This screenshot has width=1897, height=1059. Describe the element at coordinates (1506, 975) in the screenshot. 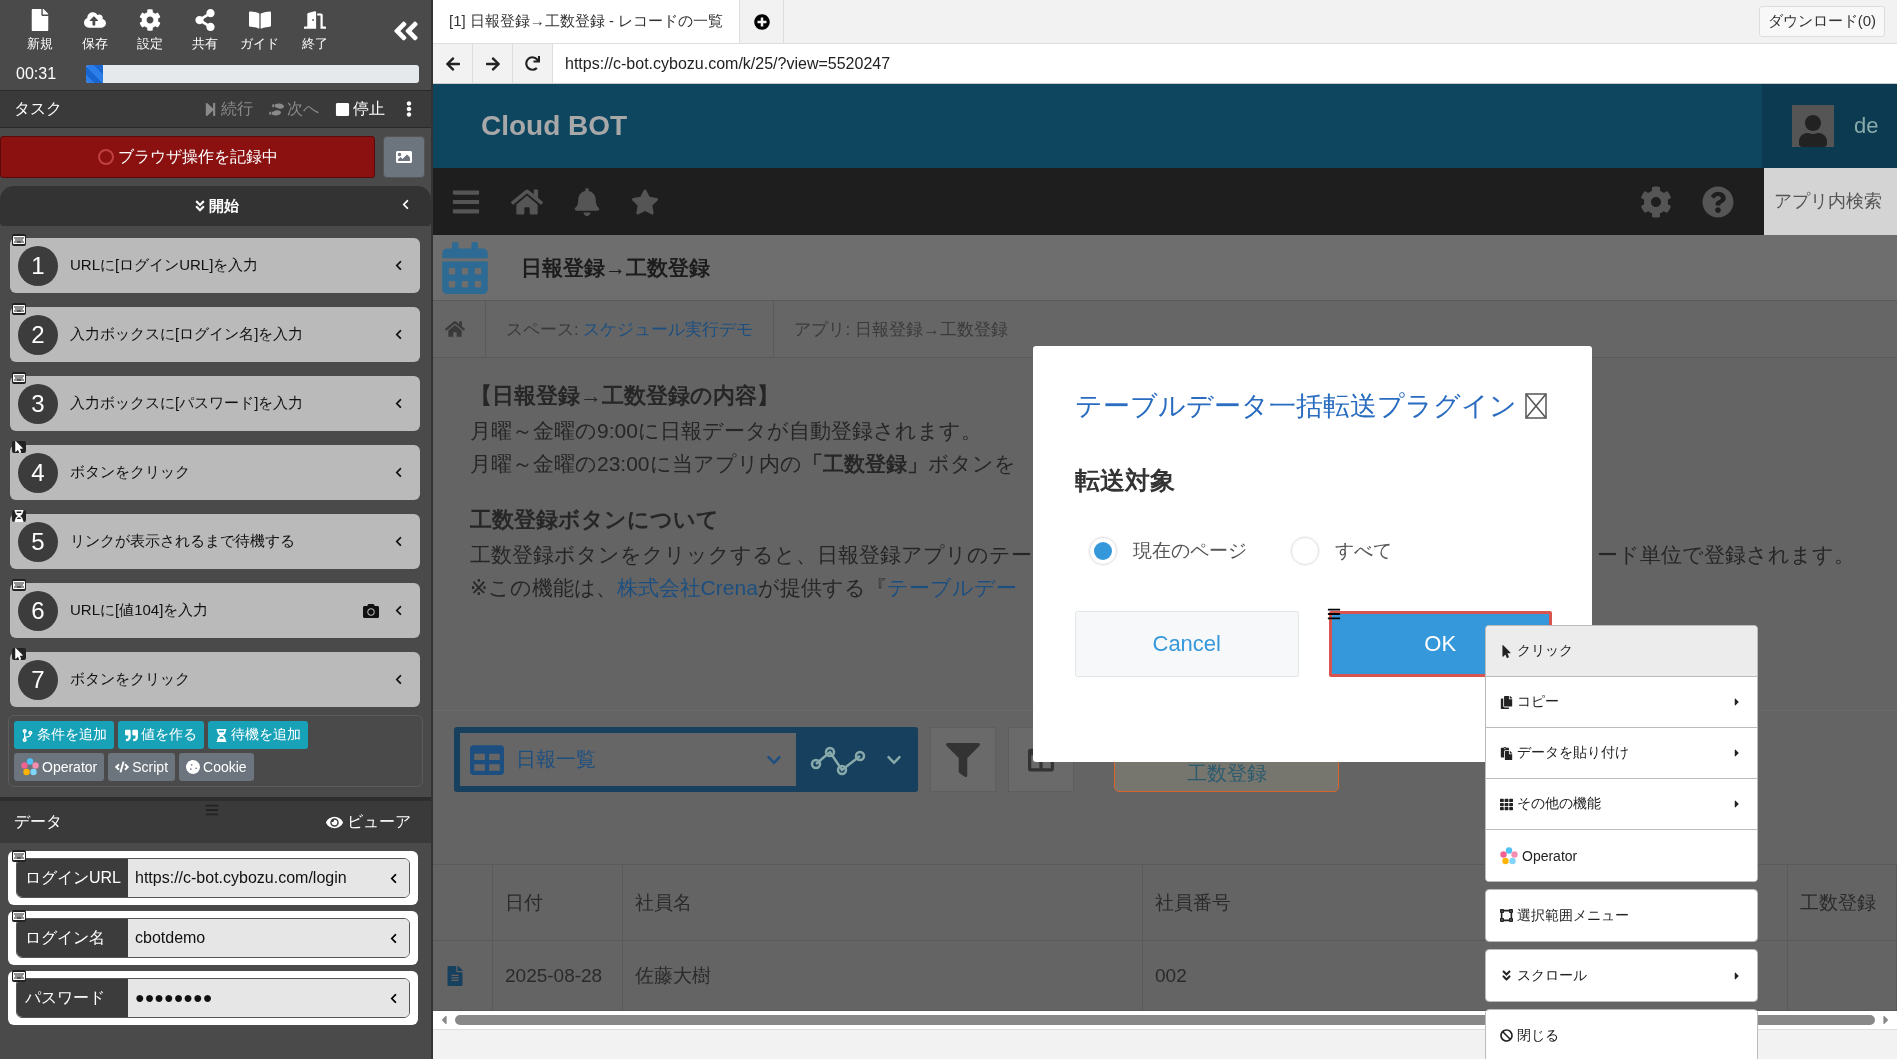

I see `double-chevron-down-icon` at that location.